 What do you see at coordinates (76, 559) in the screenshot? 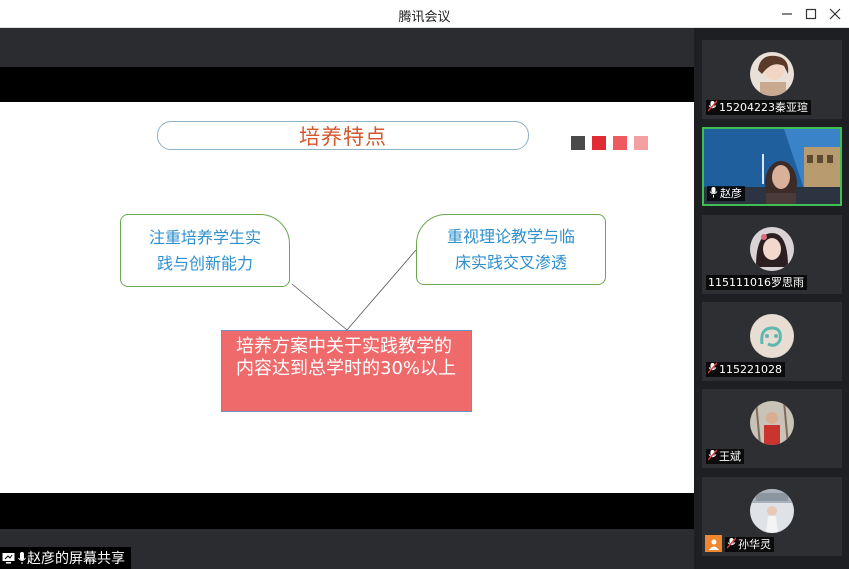
I see `share-label-text: 赵彦的屏幕共享` at bounding box center [76, 559].